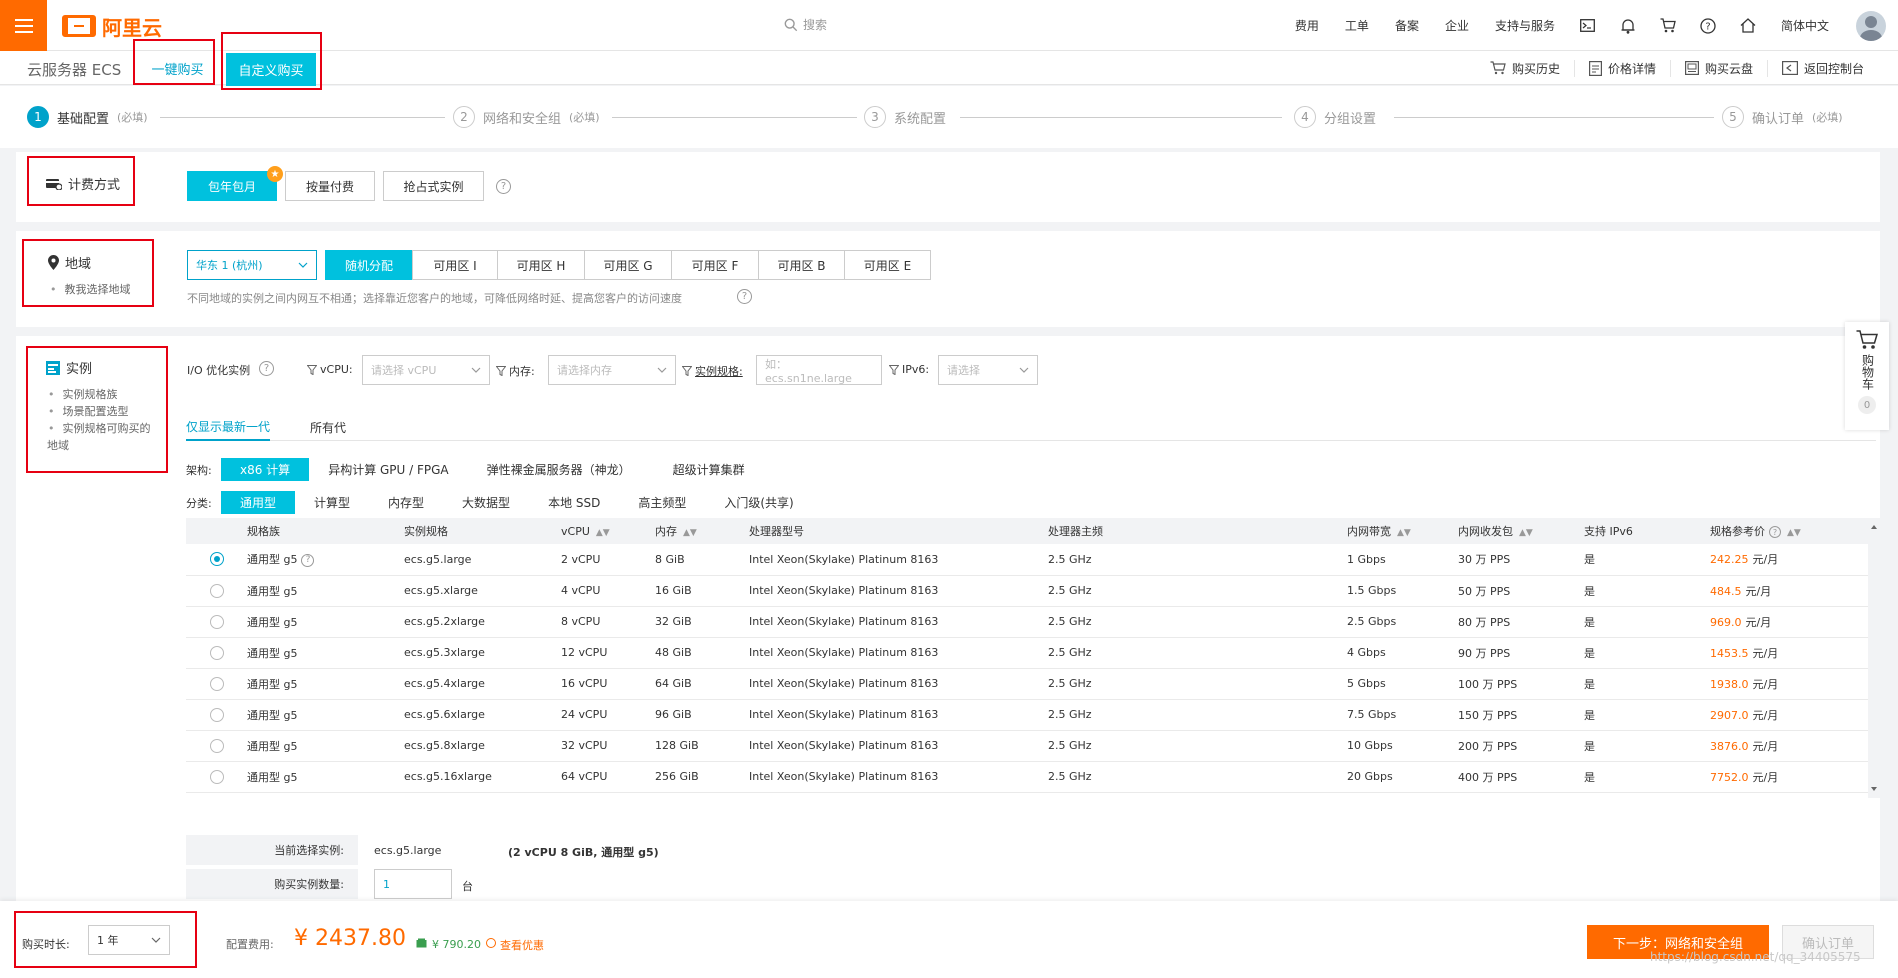  What do you see at coordinates (1668, 26) in the screenshot?
I see `cart-icon` at bounding box center [1668, 26].